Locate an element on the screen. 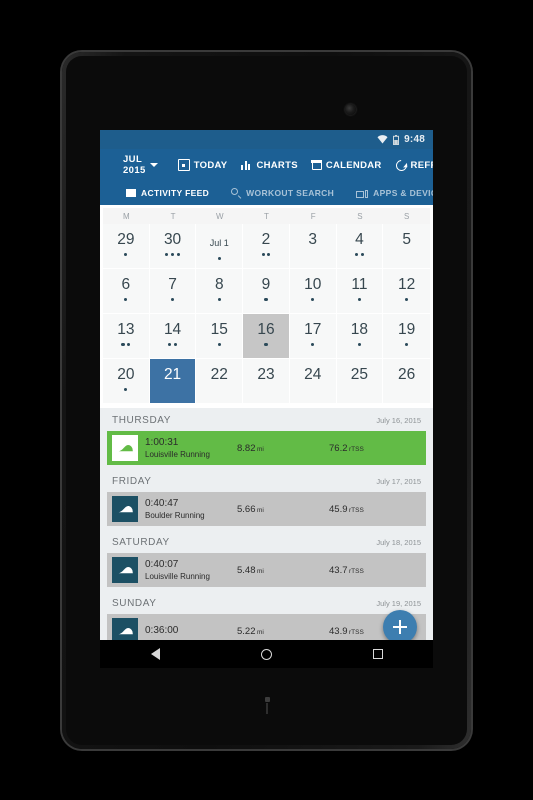  calendar-day-cell: 14 is located at coordinates (173, 336).